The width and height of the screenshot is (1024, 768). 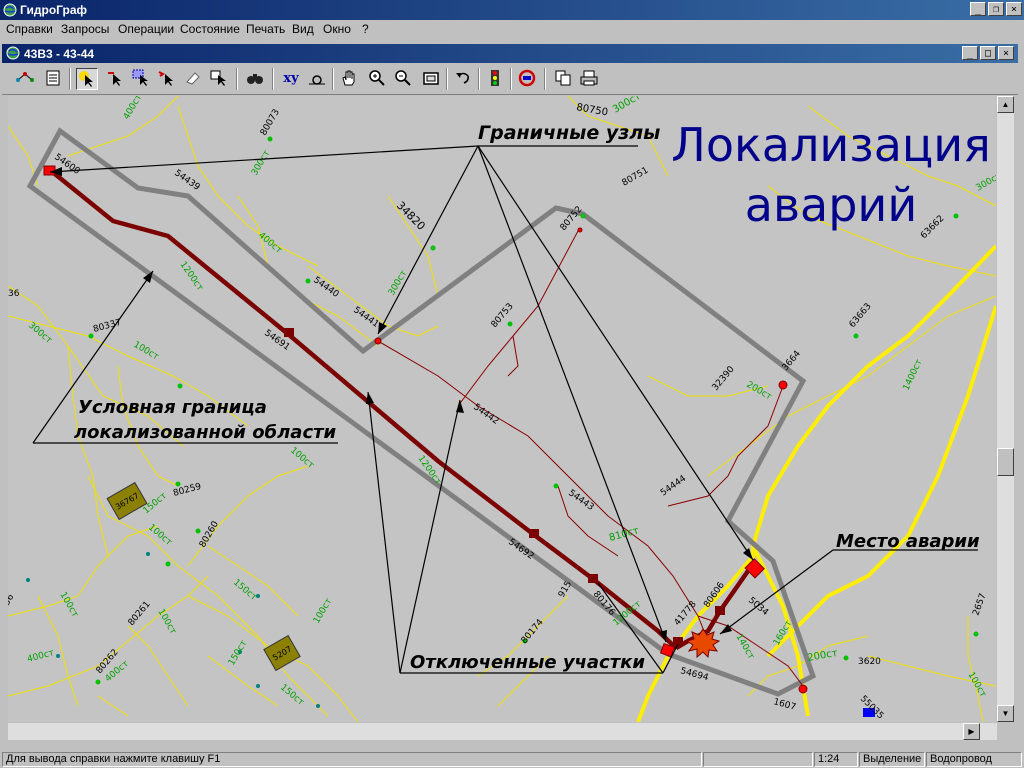 What do you see at coordinates (349, 79) in the screenshot?
I see `hand-pan-icon` at bounding box center [349, 79].